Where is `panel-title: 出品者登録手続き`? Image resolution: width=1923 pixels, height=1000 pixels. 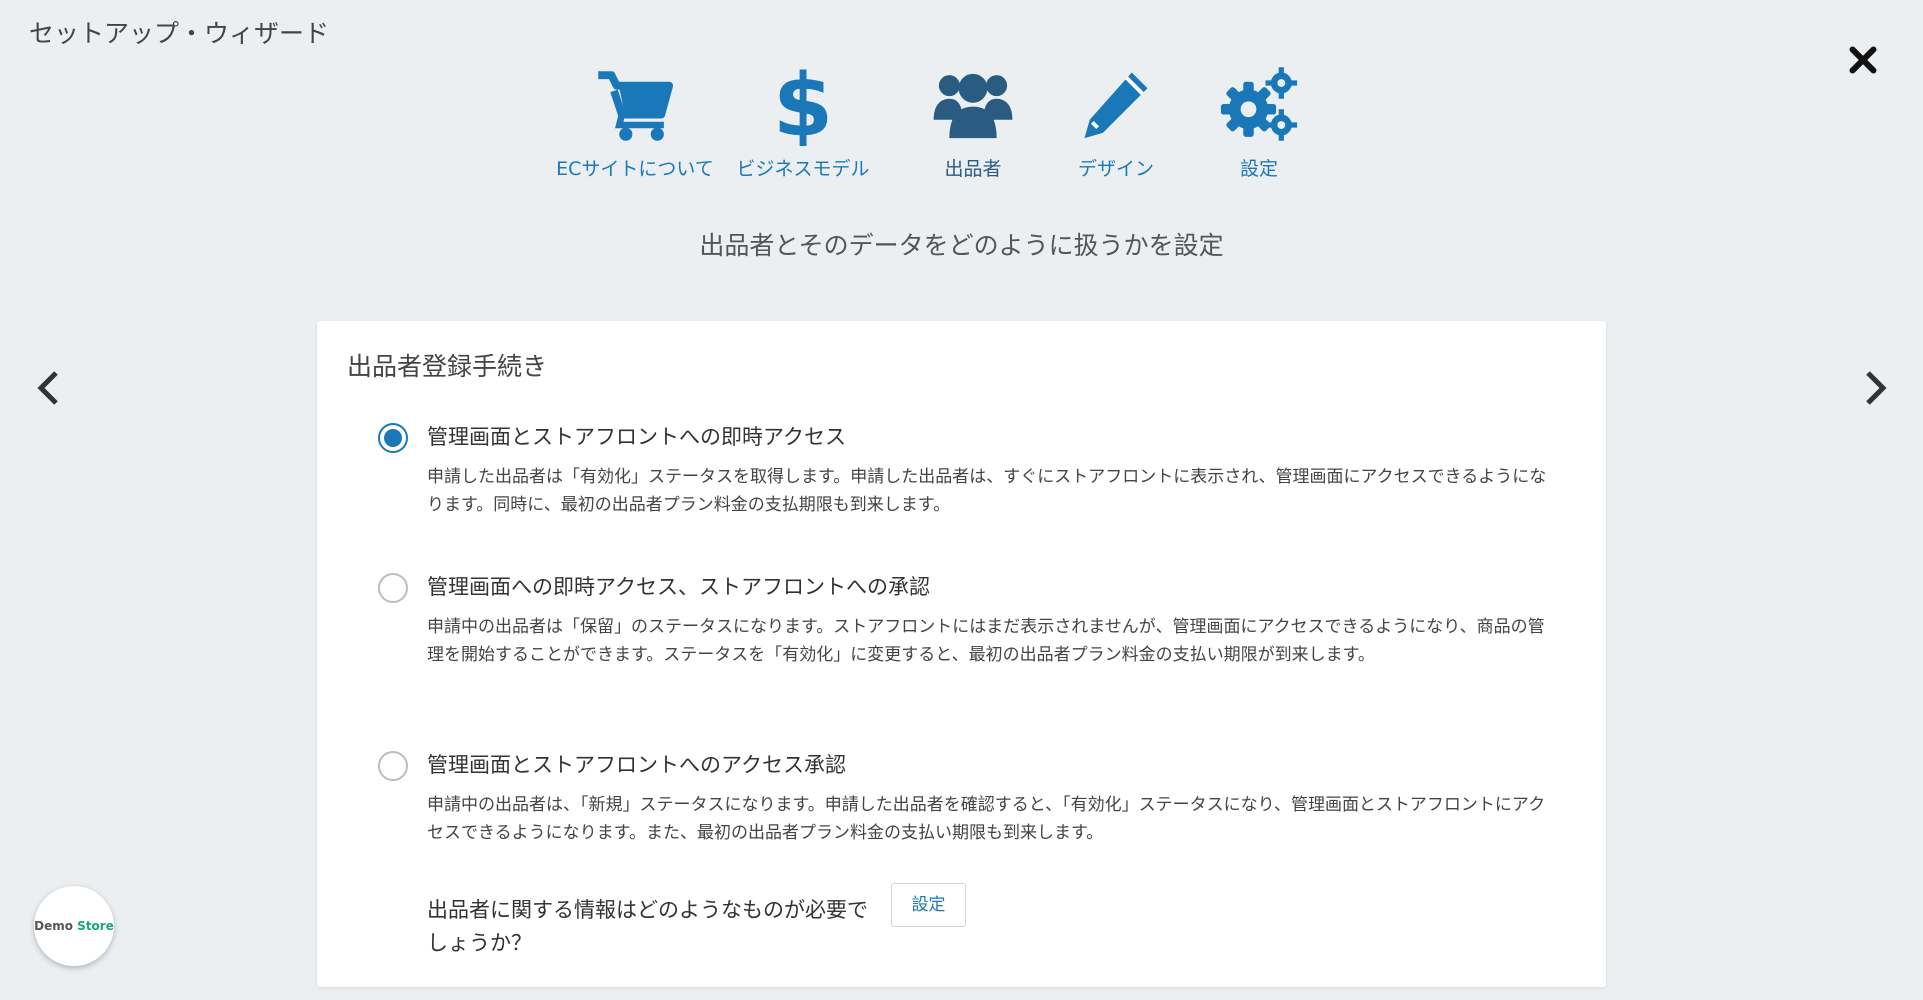 panel-title: 出品者登録手続き is located at coordinates (447, 366).